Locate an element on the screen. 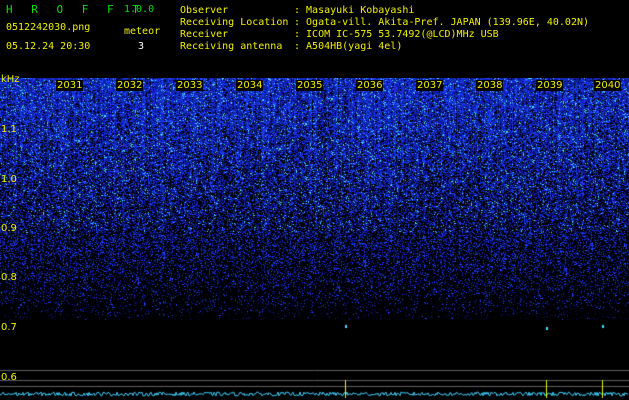  y-tick: 0.6 is located at coordinates (9, 377).